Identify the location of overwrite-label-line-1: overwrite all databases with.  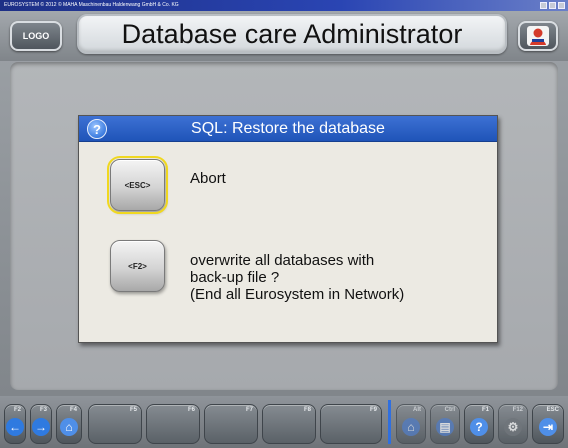
(282, 260).